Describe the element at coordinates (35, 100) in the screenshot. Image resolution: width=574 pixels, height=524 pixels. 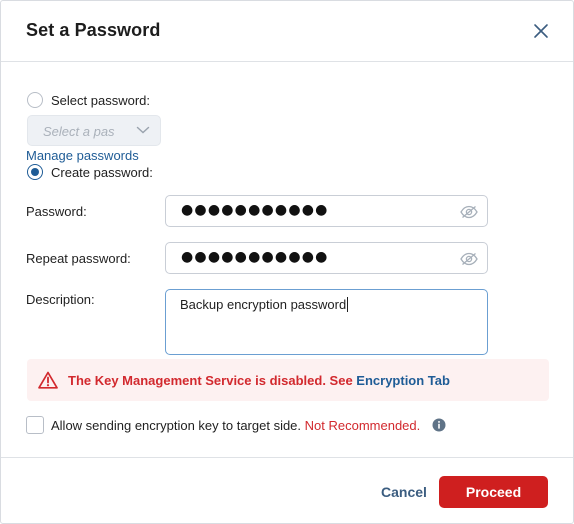
I see `select-password-radio` at that location.